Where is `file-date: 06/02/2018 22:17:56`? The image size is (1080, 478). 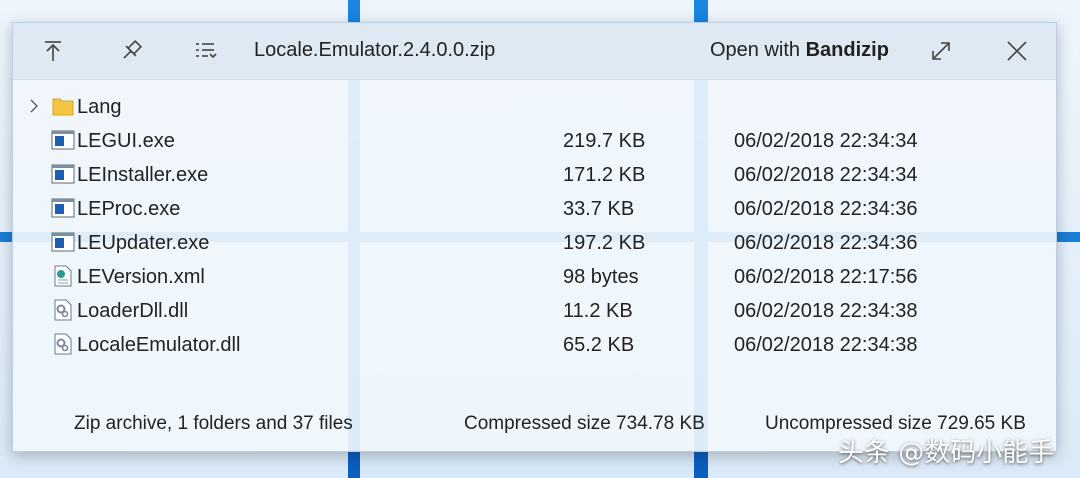
file-date: 06/02/2018 22:17:56 is located at coordinates (826, 277).